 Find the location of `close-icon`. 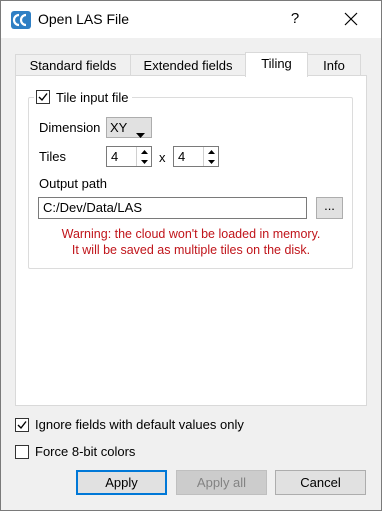

close-icon is located at coordinates (351, 19).